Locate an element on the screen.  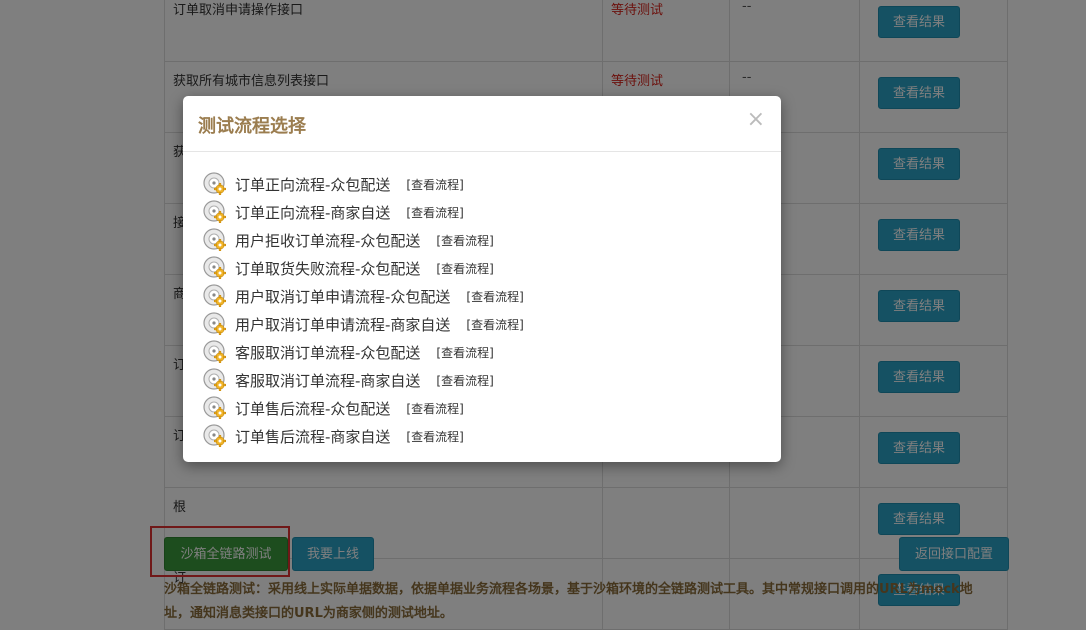
flow-item: 用户取消订单申请流程-商家自送 [查看流程] is located at coordinates (492, 324).